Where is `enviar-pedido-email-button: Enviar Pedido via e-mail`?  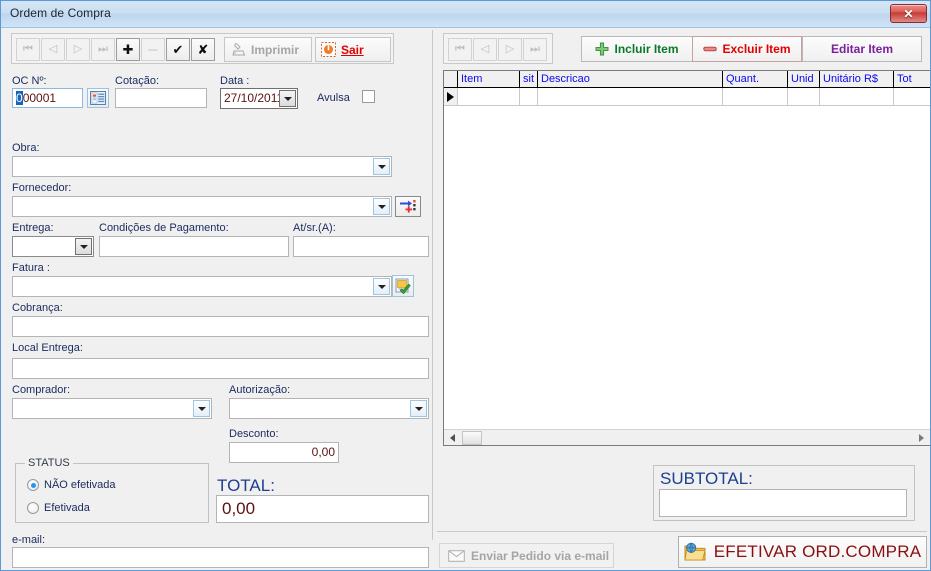 enviar-pedido-email-button: Enviar Pedido via e-mail is located at coordinates (526, 555).